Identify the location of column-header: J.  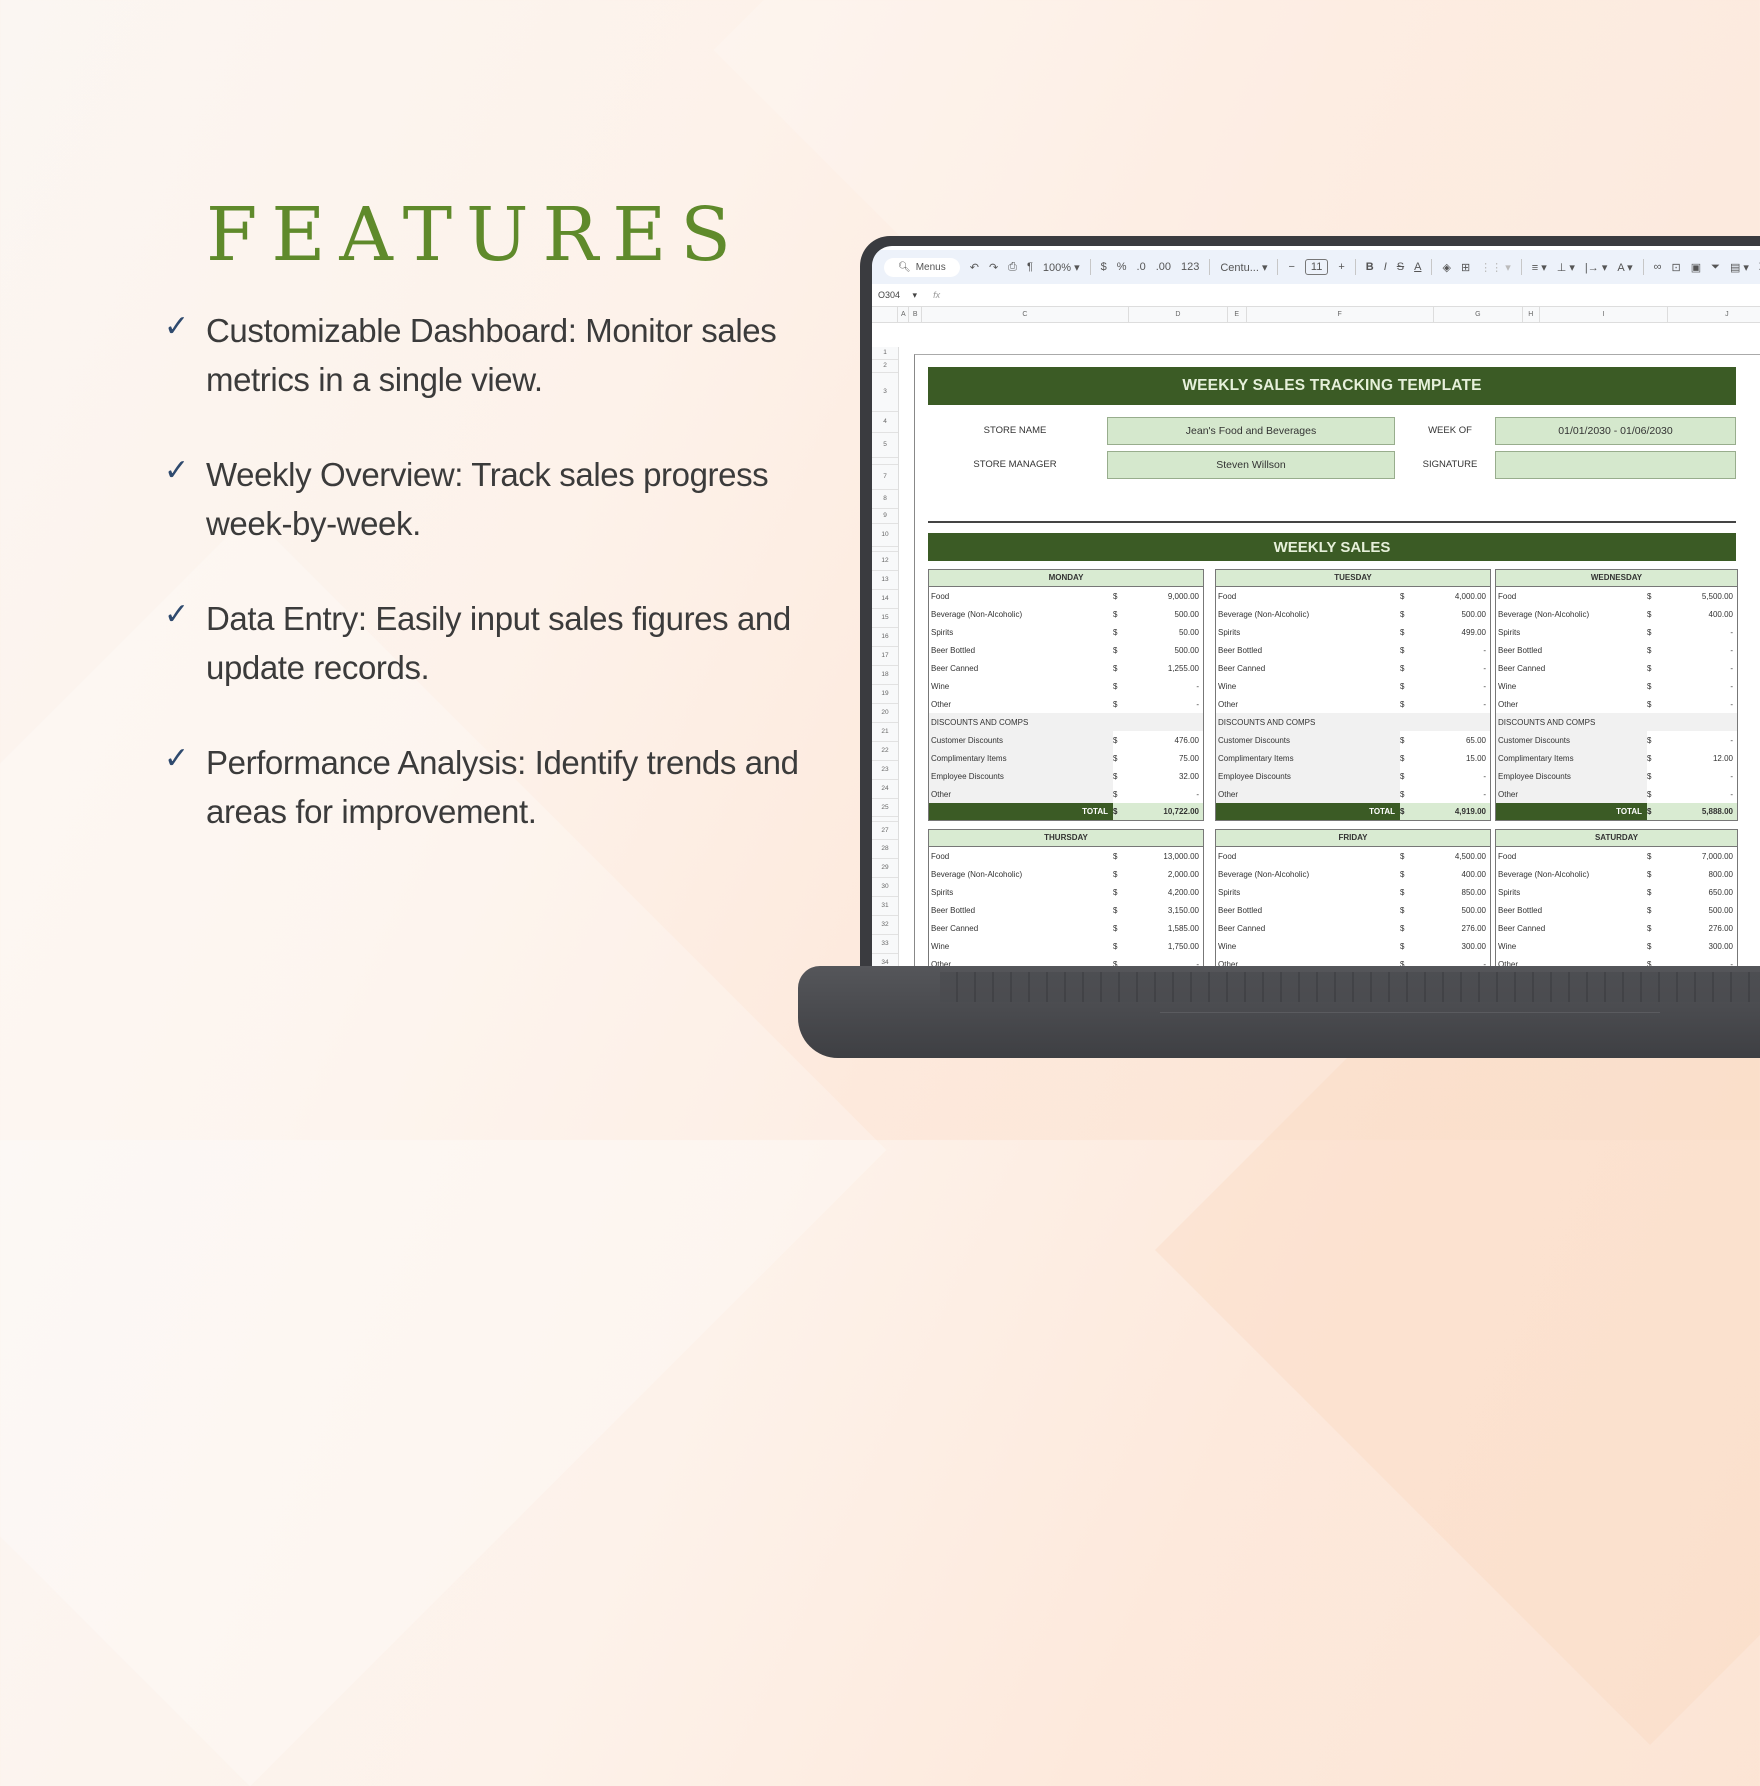
(1714, 314).